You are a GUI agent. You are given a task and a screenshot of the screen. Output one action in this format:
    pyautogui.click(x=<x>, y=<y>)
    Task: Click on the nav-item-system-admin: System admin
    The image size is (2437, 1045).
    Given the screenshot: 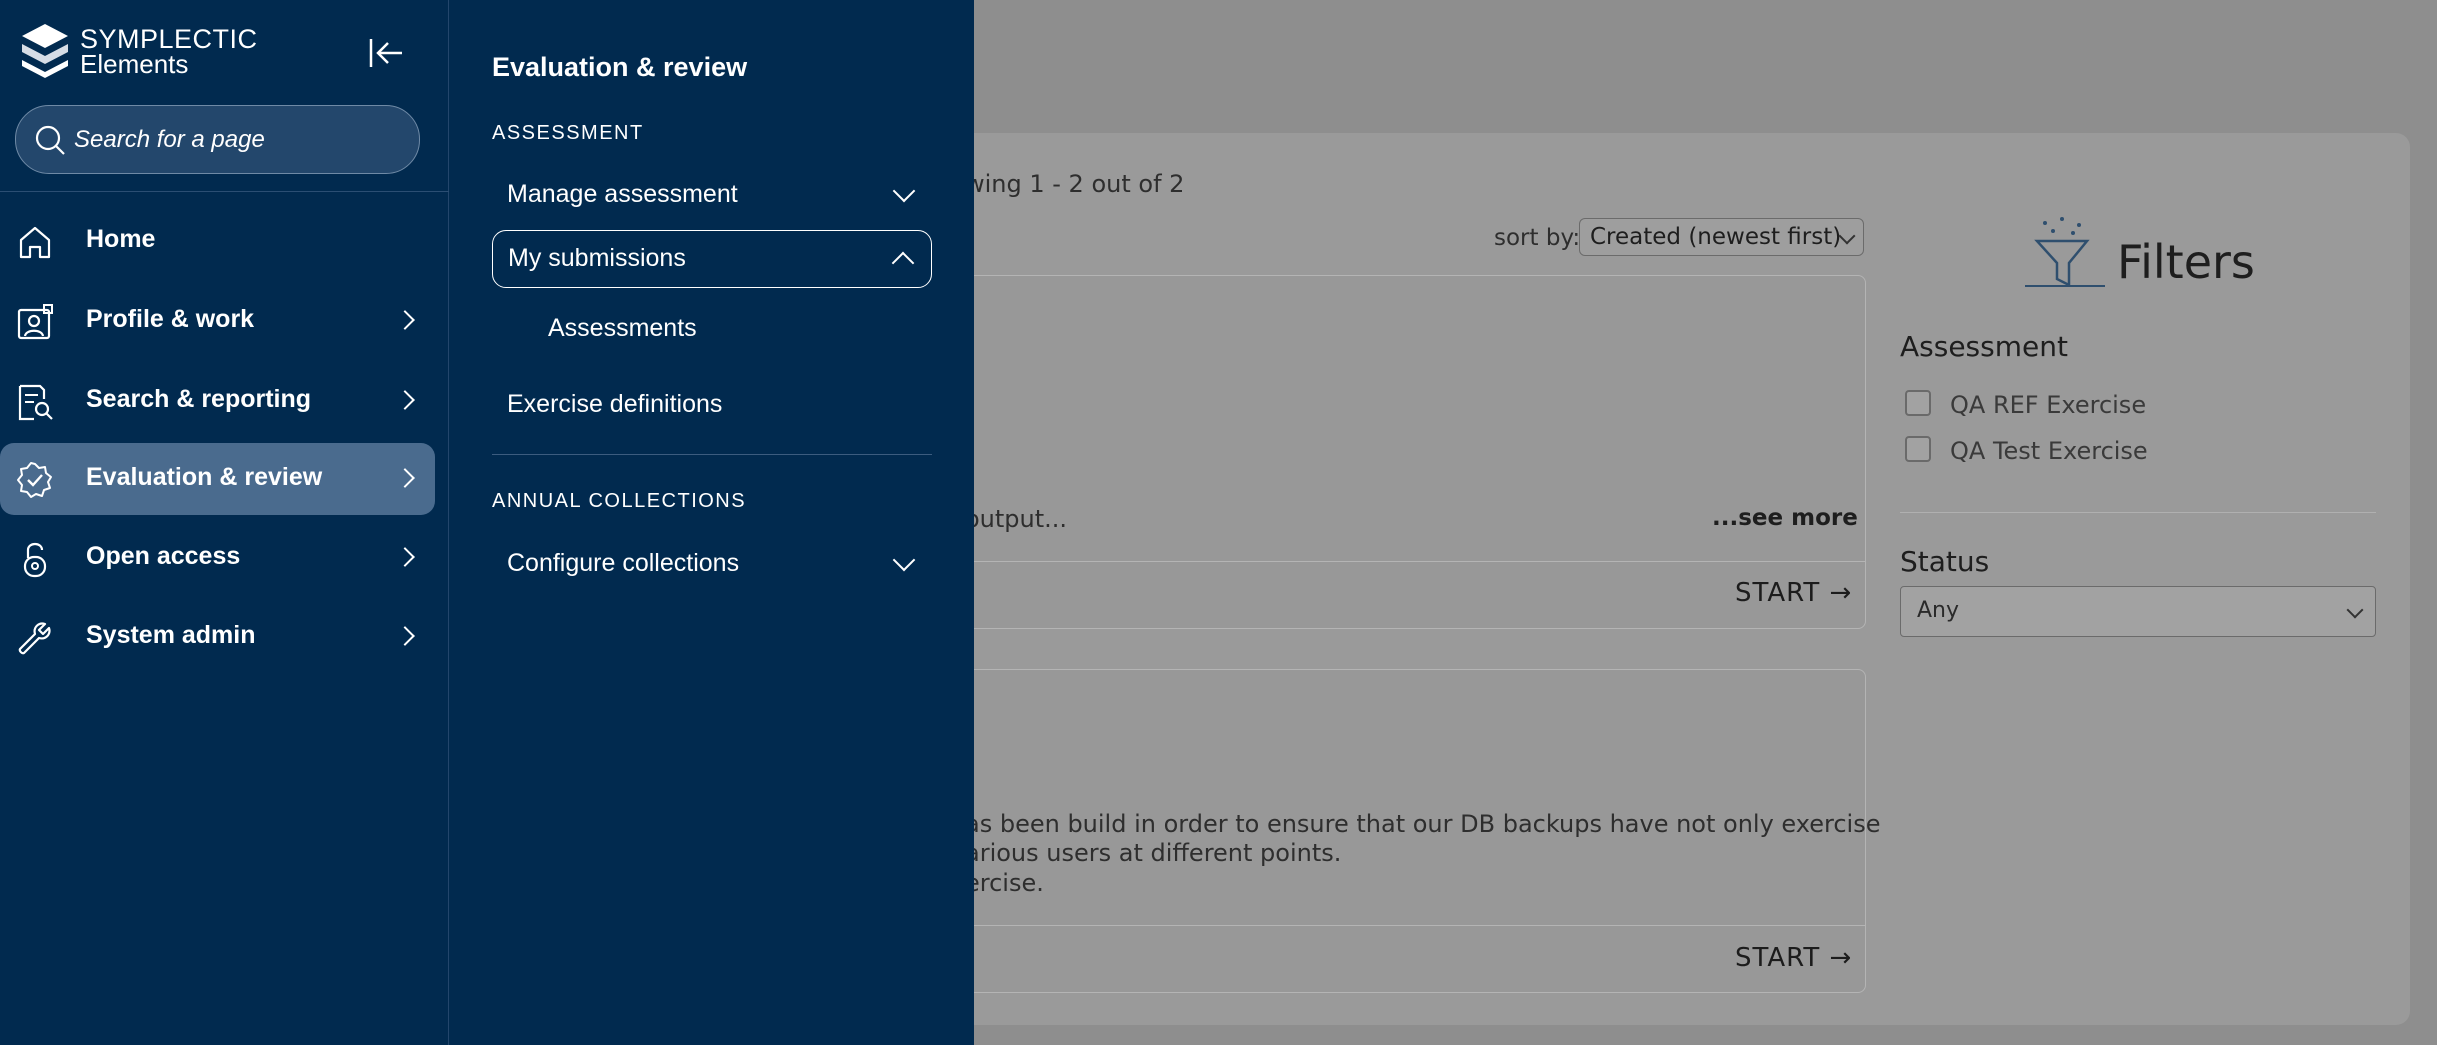 What is the action you would take?
    pyautogui.click(x=217, y=637)
    